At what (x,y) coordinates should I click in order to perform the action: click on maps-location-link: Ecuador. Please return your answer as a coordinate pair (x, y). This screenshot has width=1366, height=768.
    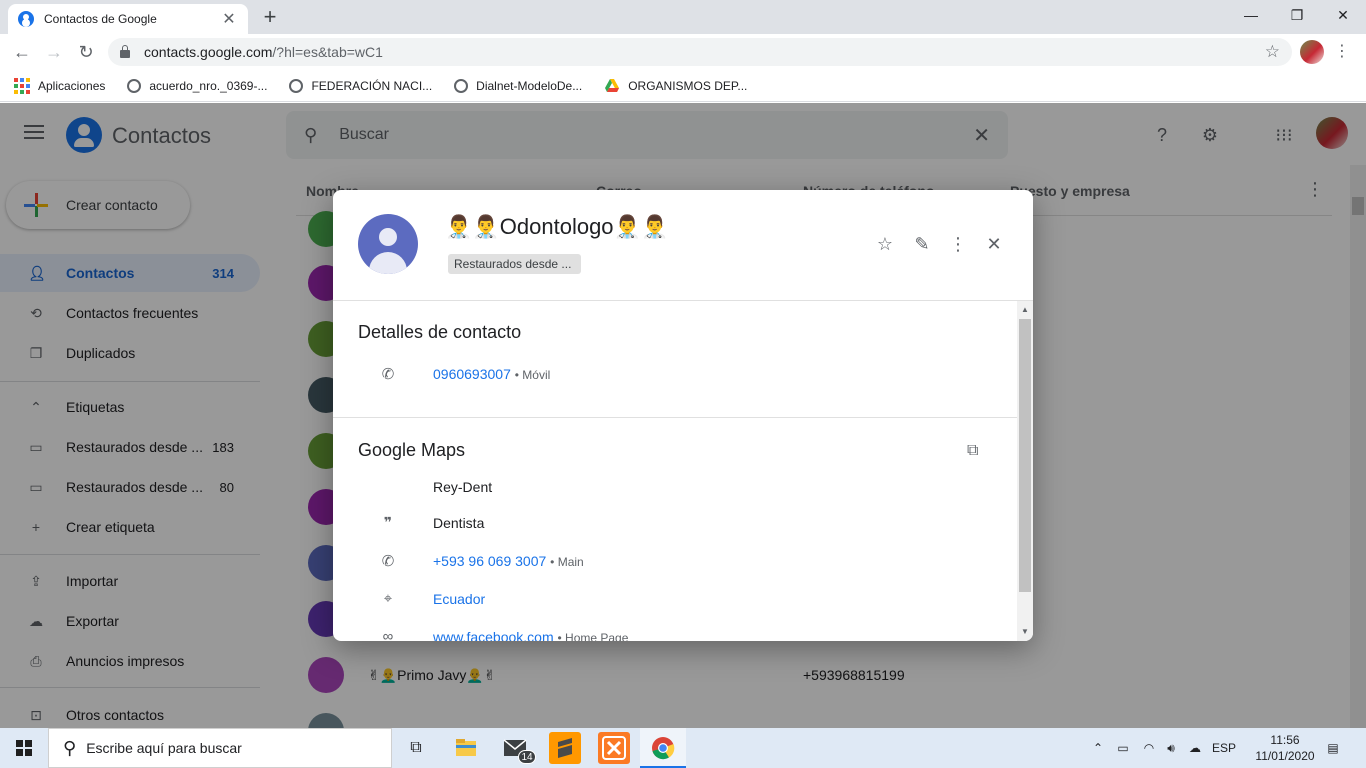
    Looking at the image, I should click on (459, 599).